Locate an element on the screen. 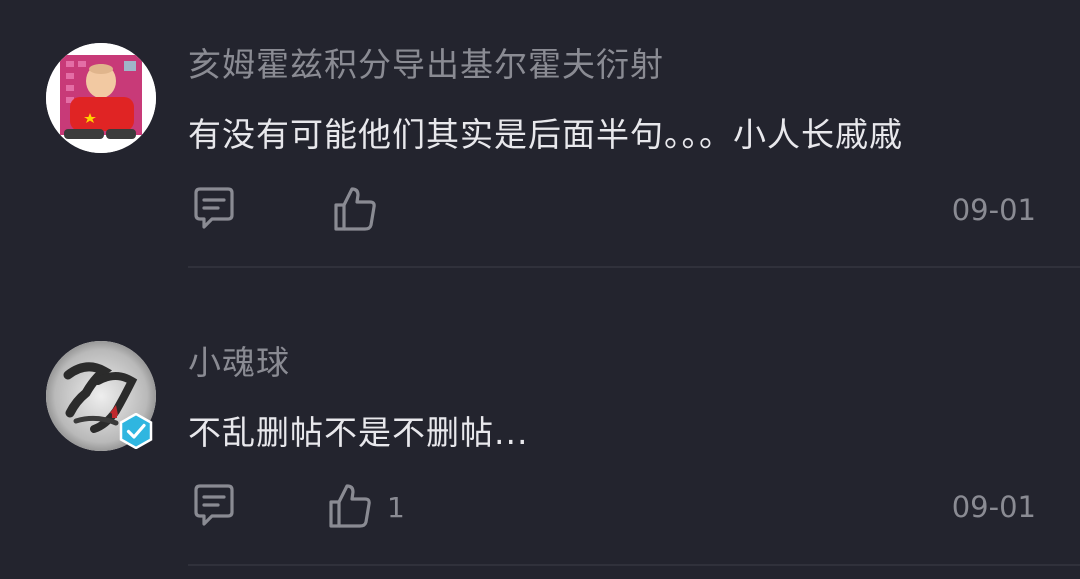 The width and height of the screenshot is (1080, 579). divider is located at coordinates (634, 565).